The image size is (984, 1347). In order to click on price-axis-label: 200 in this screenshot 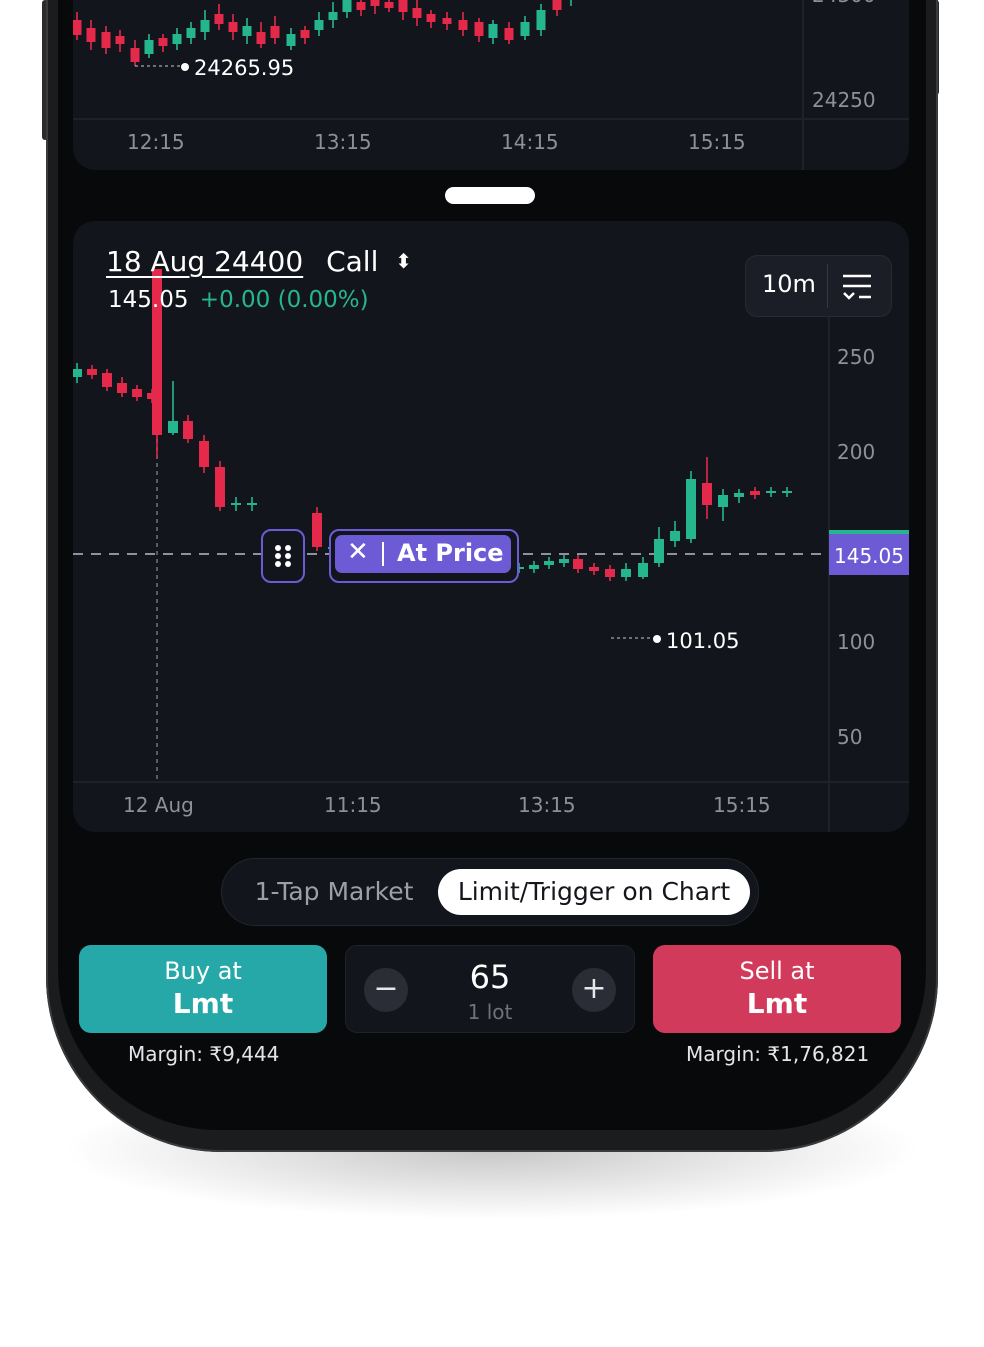, I will do `click(856, 452)`.